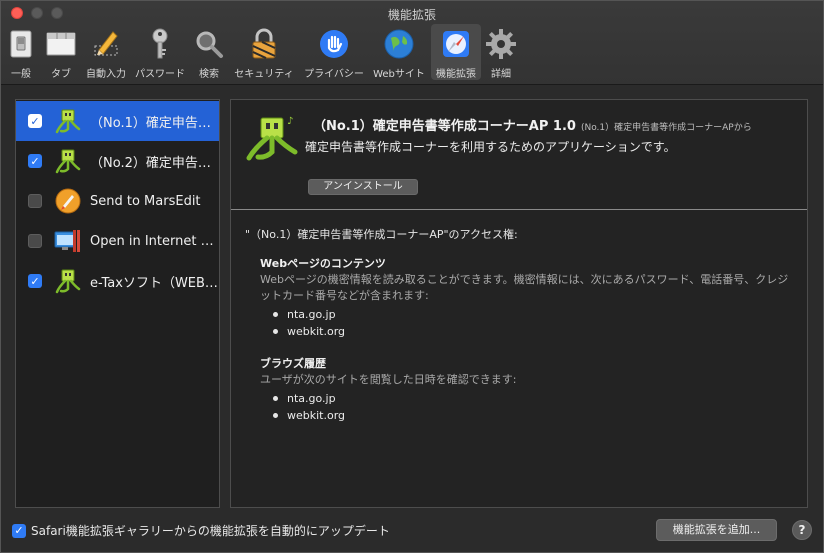 The width and height of the screenshot is (824, 553). I want to click on hand-icon, so click(334, 44).